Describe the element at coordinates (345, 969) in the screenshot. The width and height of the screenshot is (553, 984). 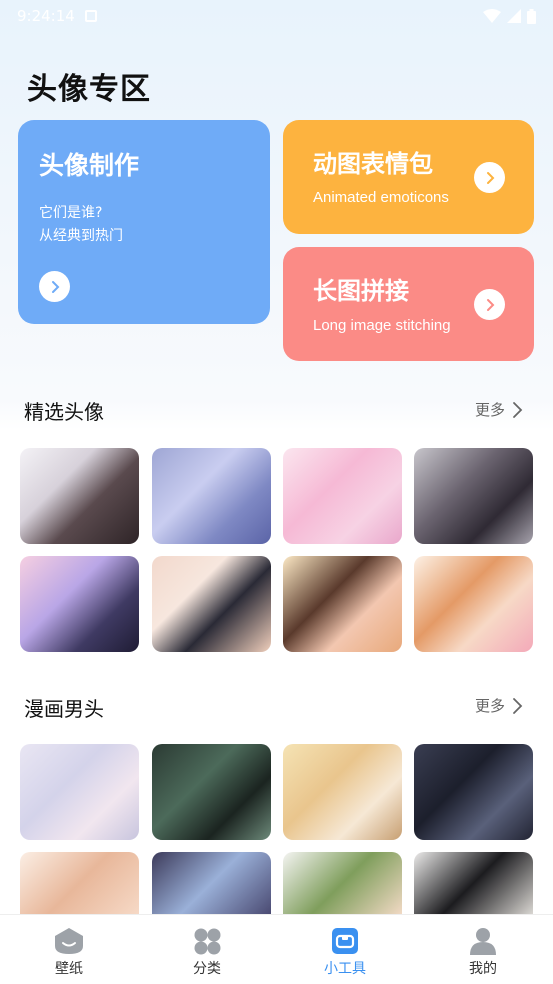
I see `tab-label: 小工具` at that location.